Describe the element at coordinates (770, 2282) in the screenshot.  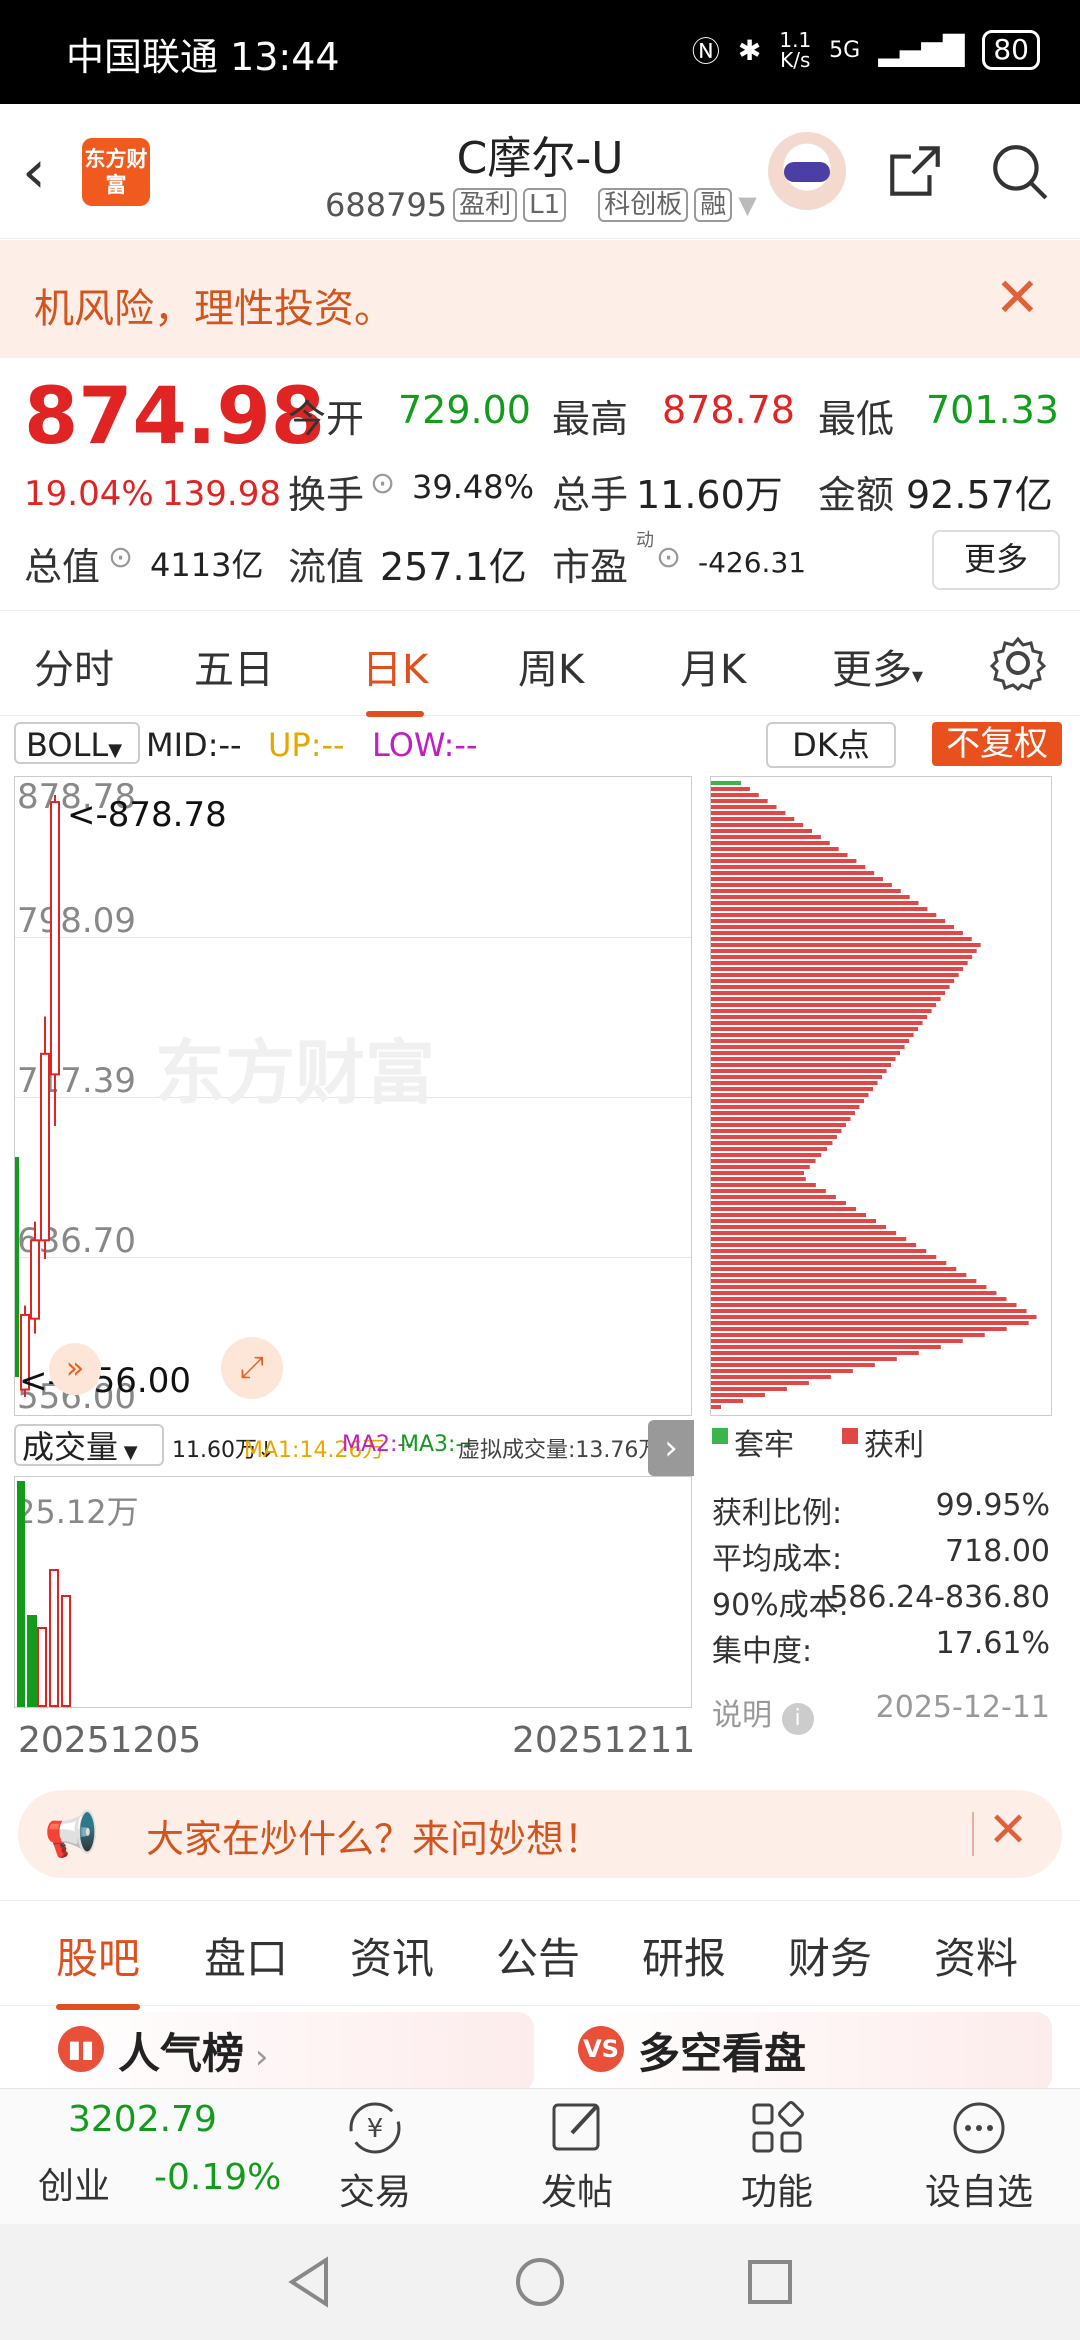
I see `recents-square-icon` at that location.